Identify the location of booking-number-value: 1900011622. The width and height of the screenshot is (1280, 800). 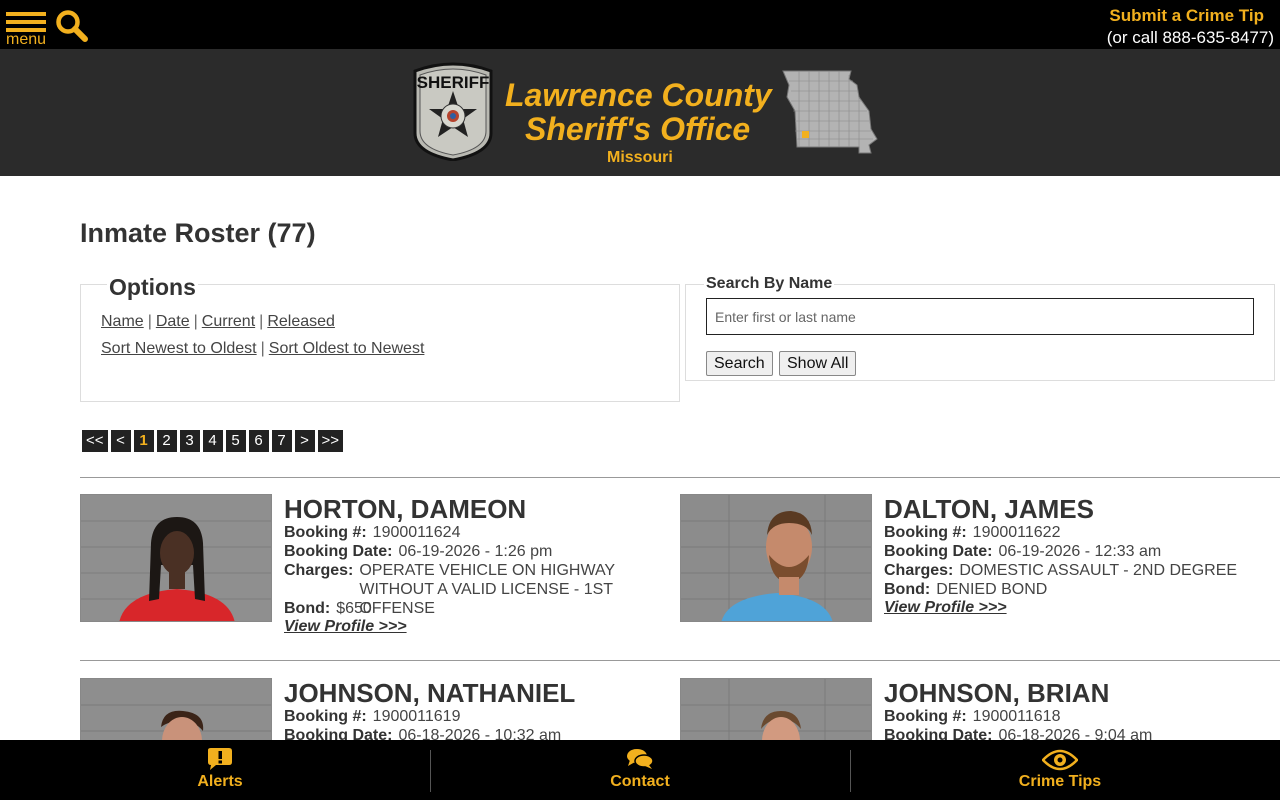
(1016, 532).